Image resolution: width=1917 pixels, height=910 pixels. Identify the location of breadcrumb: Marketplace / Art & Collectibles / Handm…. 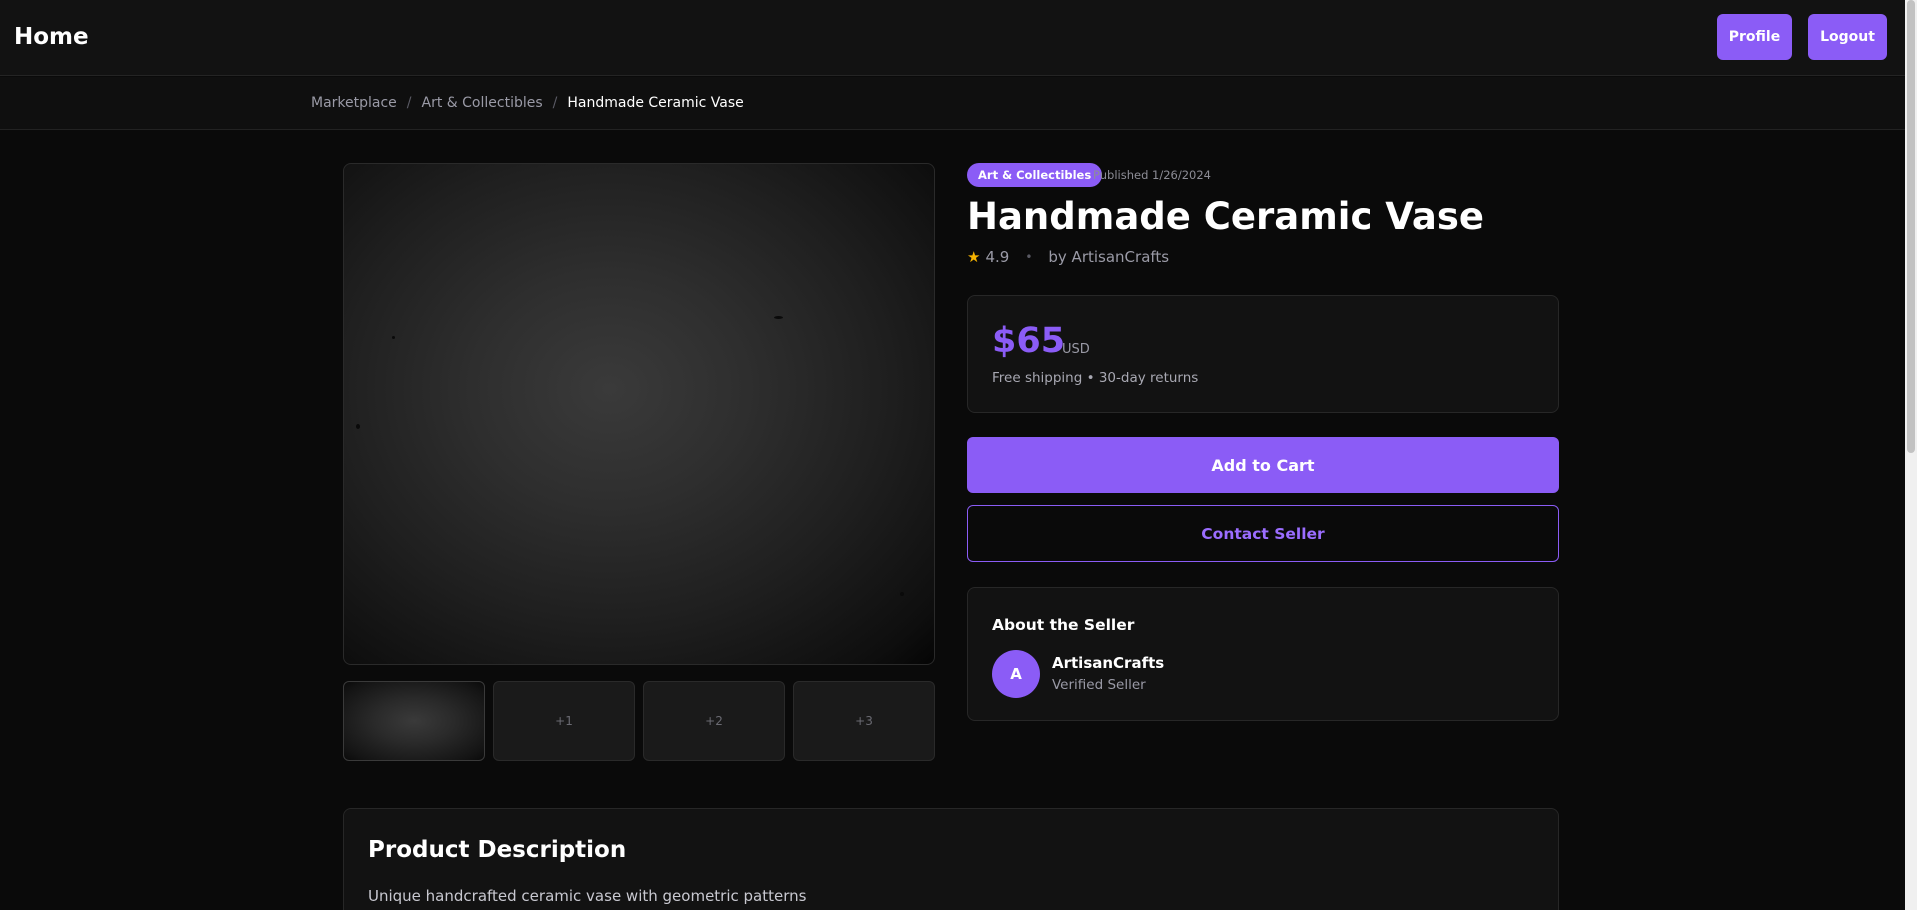
(527, 103).